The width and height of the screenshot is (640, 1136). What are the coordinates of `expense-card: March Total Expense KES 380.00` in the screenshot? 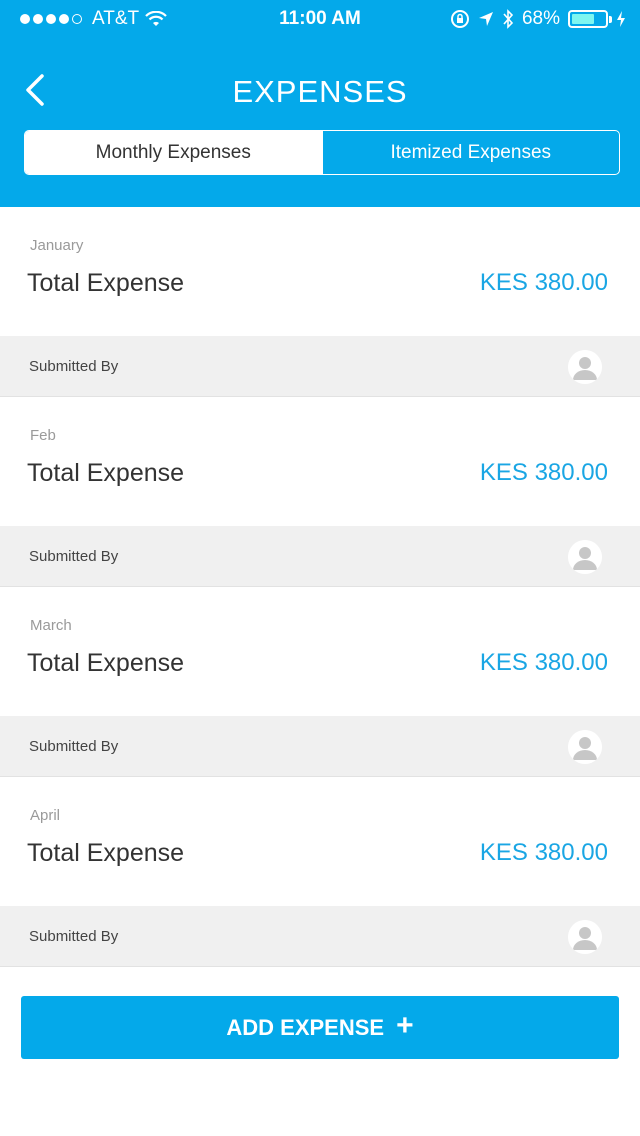 It's located at (320, 651).